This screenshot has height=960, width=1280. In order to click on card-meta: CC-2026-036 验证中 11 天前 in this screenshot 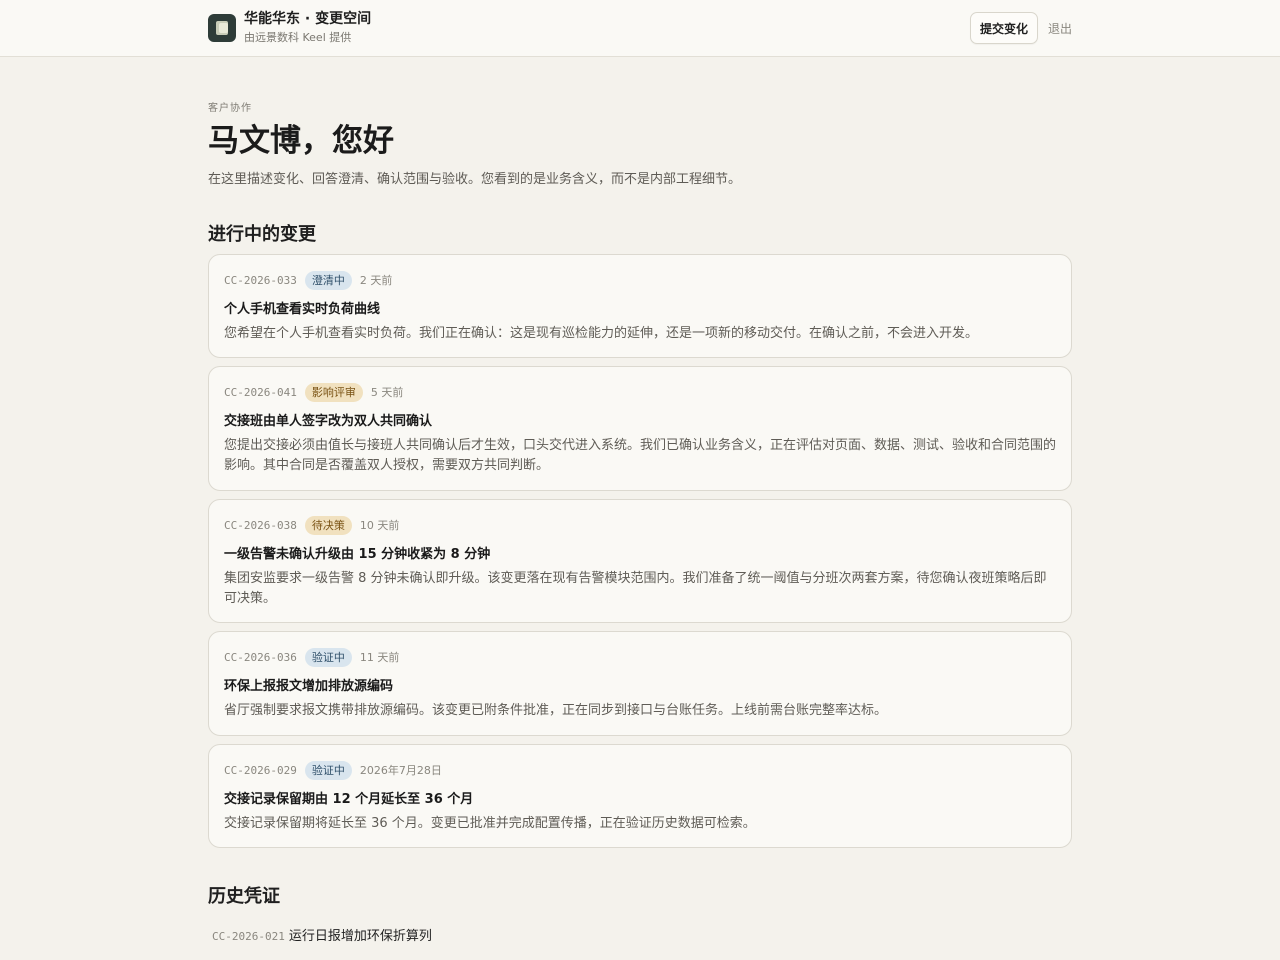, I will do `click(640, 657)`.